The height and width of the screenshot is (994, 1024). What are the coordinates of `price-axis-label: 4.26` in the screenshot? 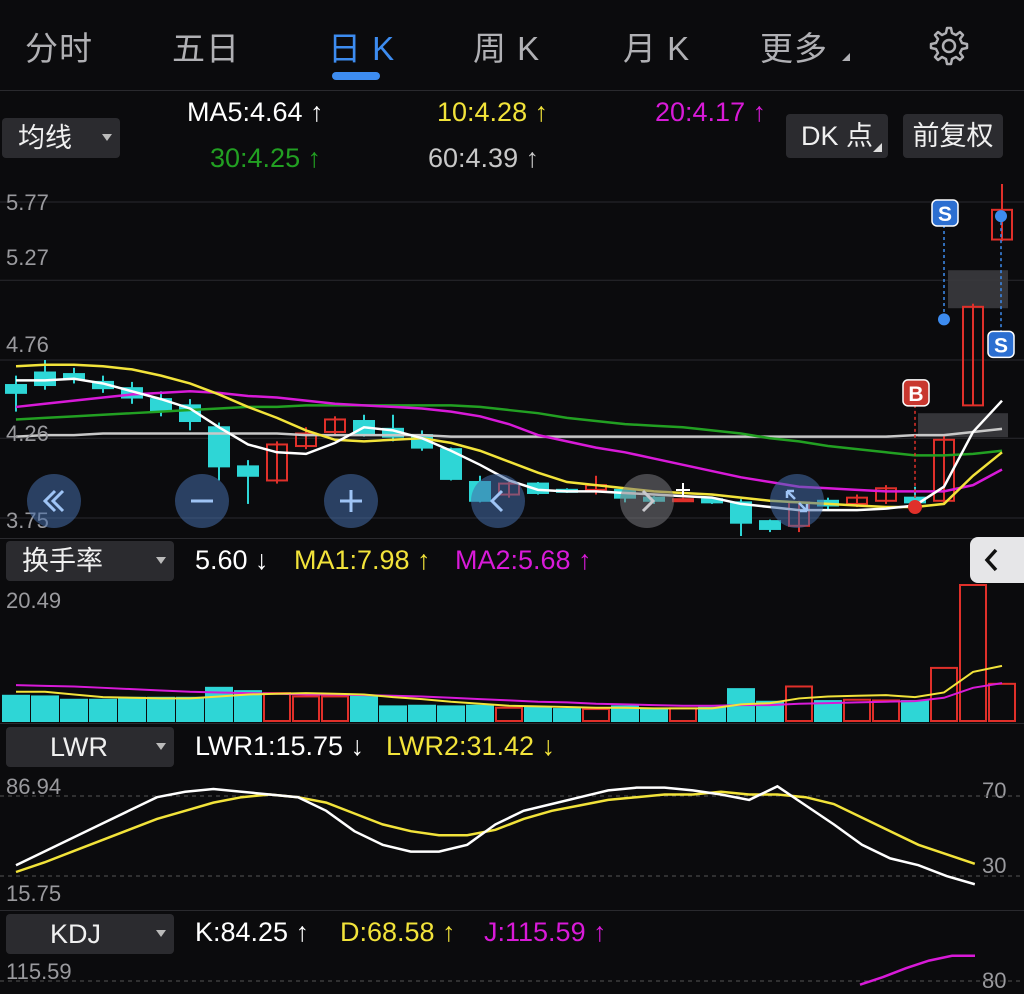 It's located at (27, 433).